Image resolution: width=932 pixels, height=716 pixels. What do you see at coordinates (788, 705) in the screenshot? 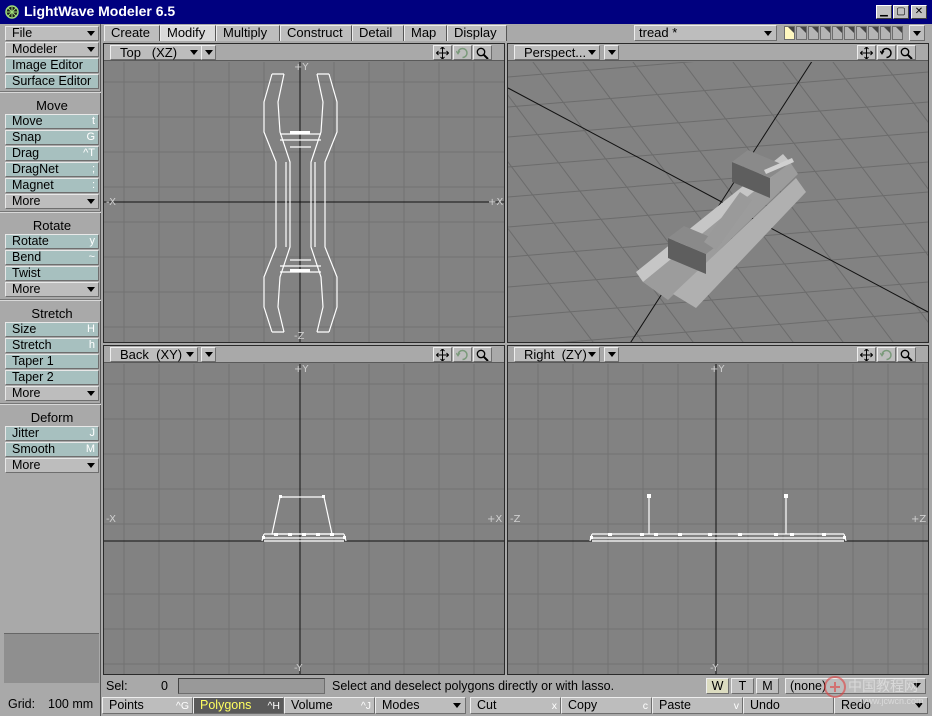
I see `undo-button: Undo` at bounding box center [788, 705].